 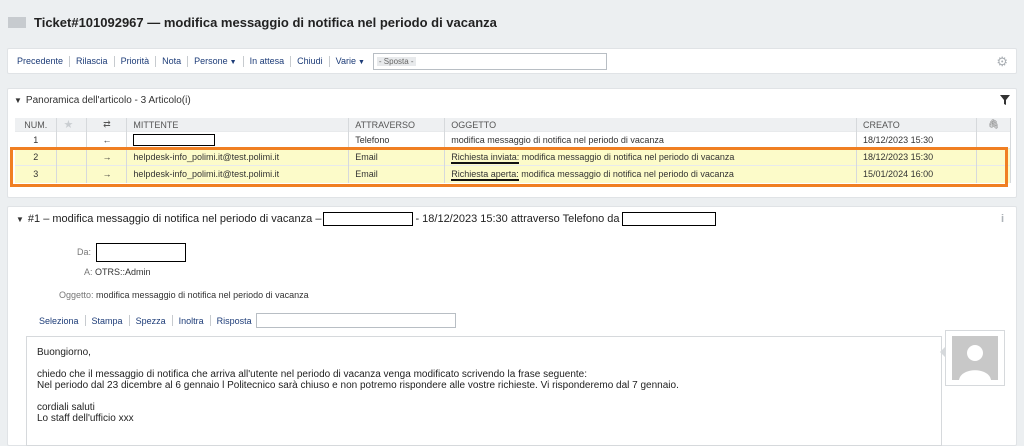 I want to click on action-precedente: Precedente, so click(x=40, y=61).